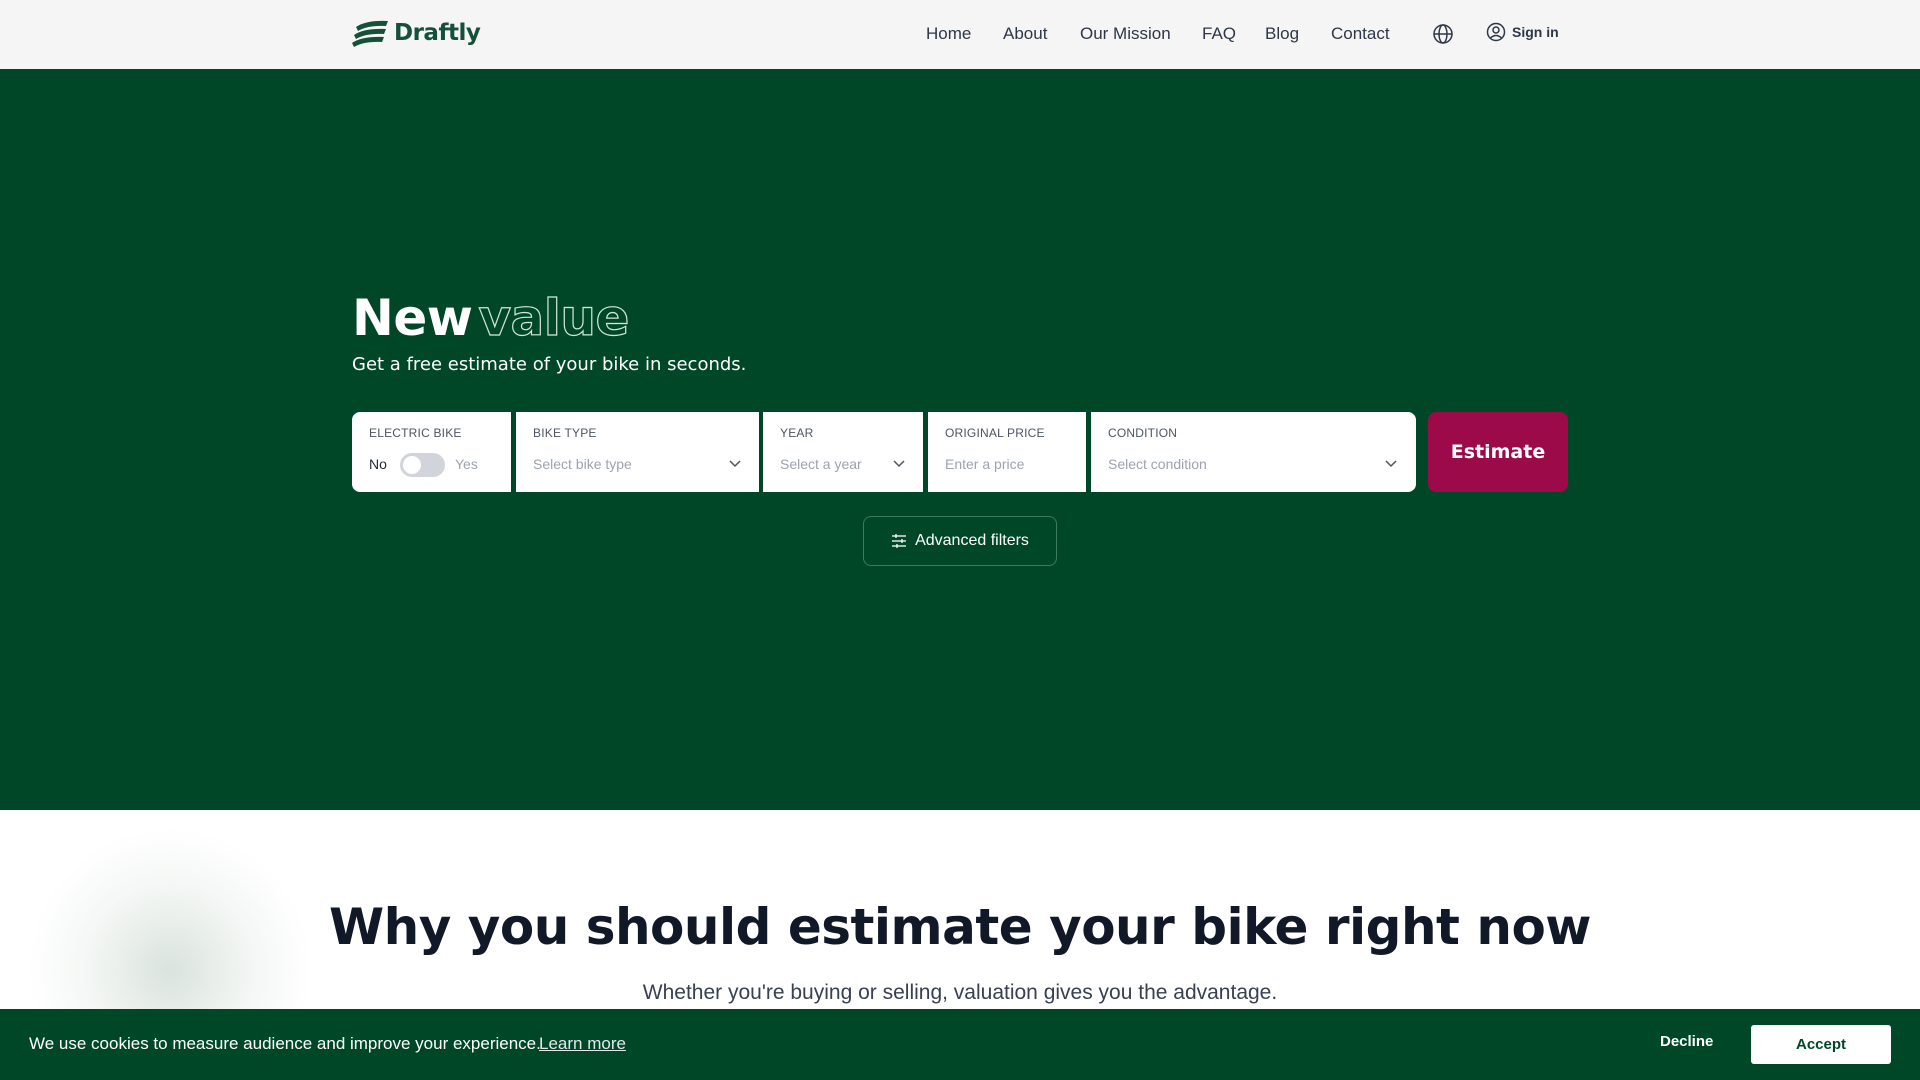  I want to click on condition-select: CONDITION Select condition, so click(1253, 452).